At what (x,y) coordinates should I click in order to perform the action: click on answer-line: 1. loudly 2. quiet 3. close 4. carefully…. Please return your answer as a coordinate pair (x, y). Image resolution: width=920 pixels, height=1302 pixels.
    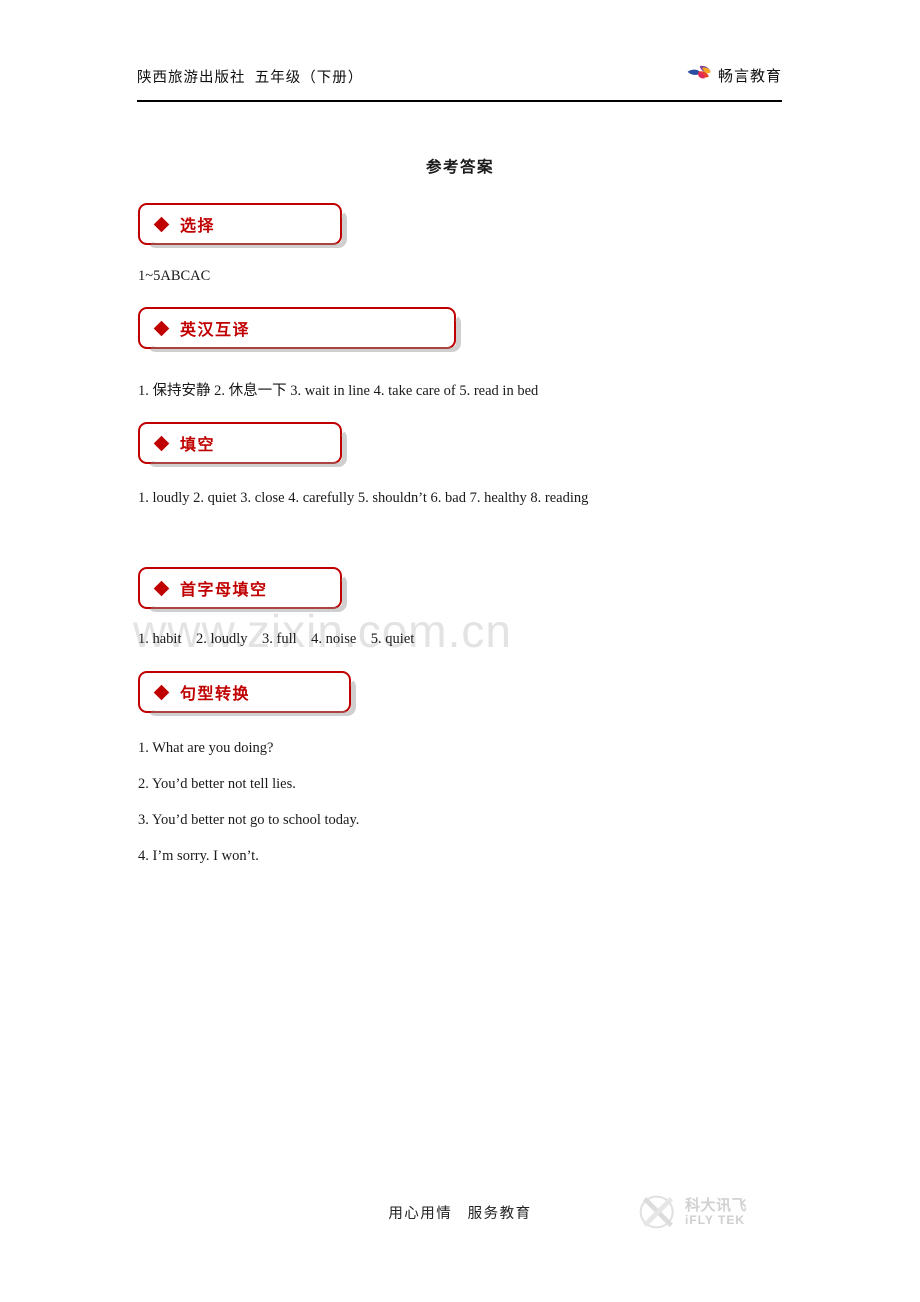
    Looking at the image, I should click on (363, 498).